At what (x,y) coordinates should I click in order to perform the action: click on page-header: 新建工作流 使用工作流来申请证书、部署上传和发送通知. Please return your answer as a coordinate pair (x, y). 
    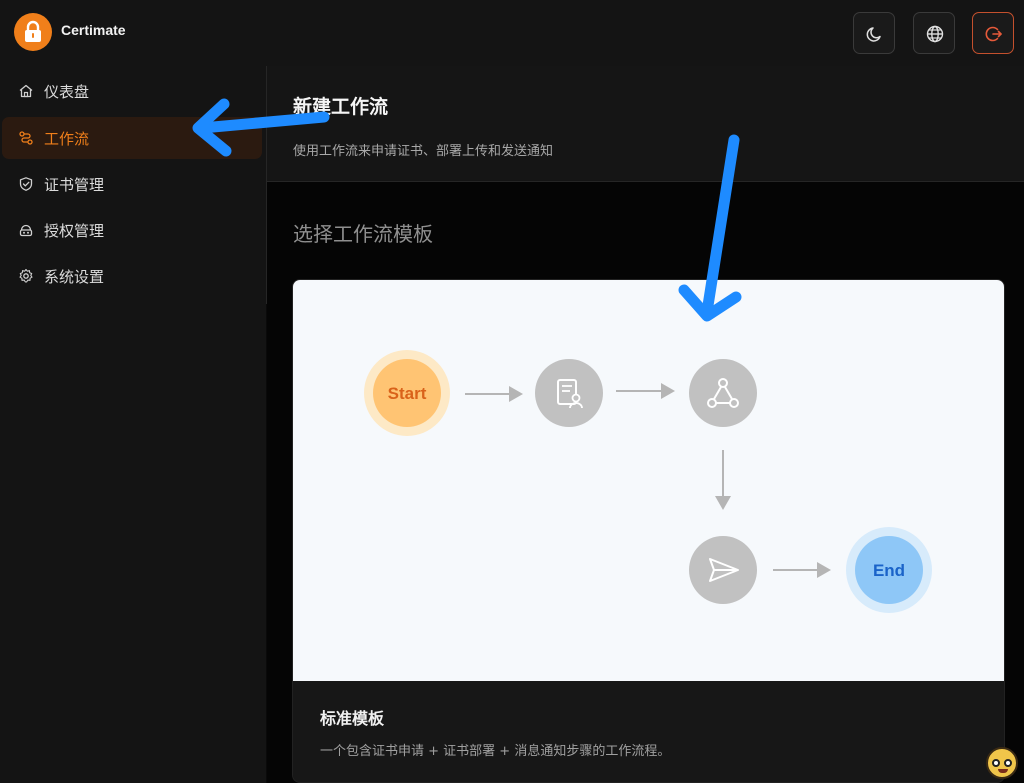
    Looking at the image, I should click on (645, 124).